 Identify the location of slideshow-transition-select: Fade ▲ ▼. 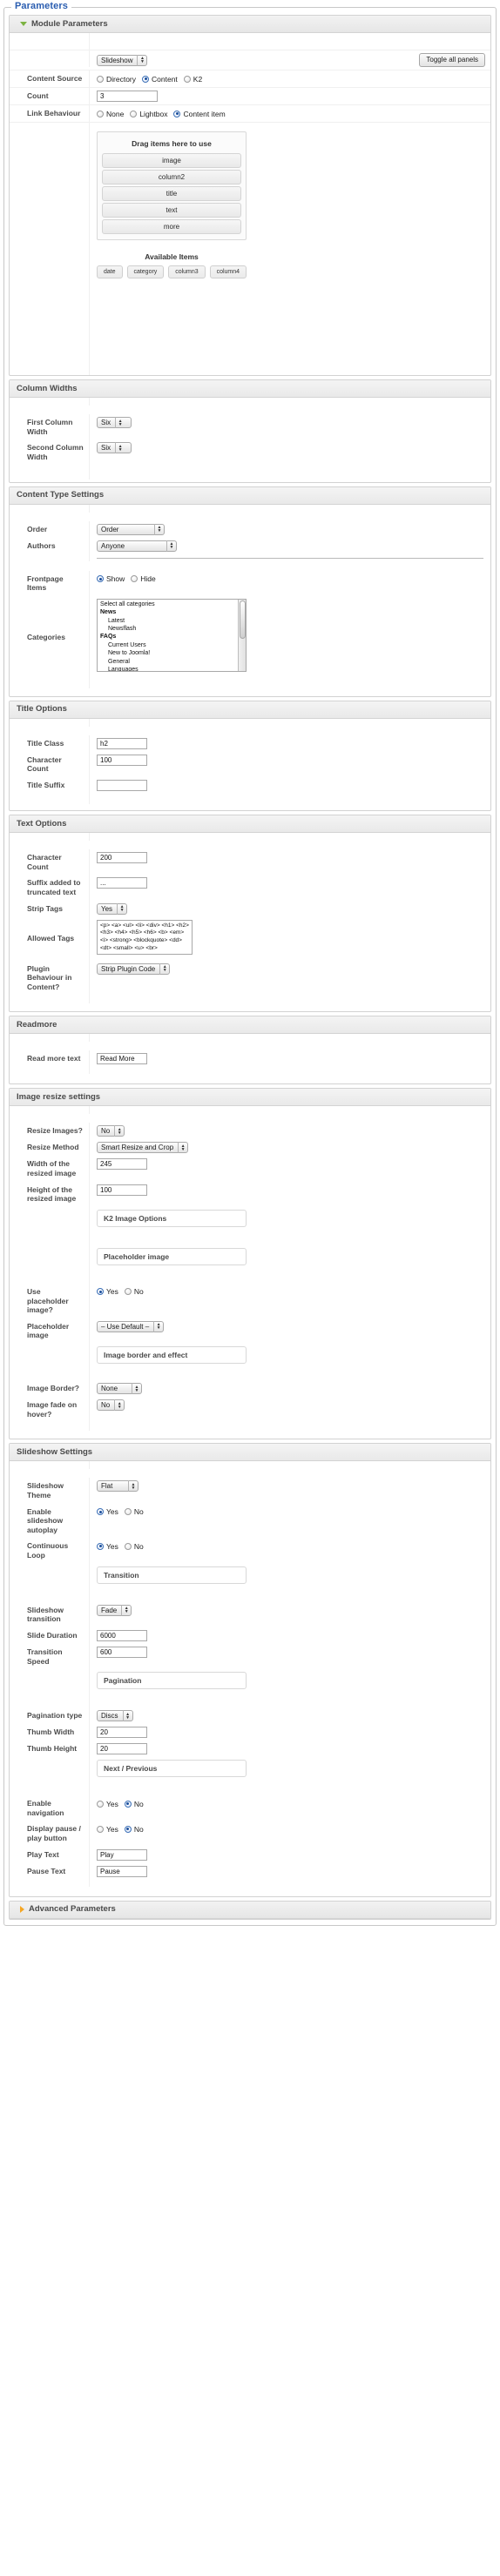
(114, 1610).